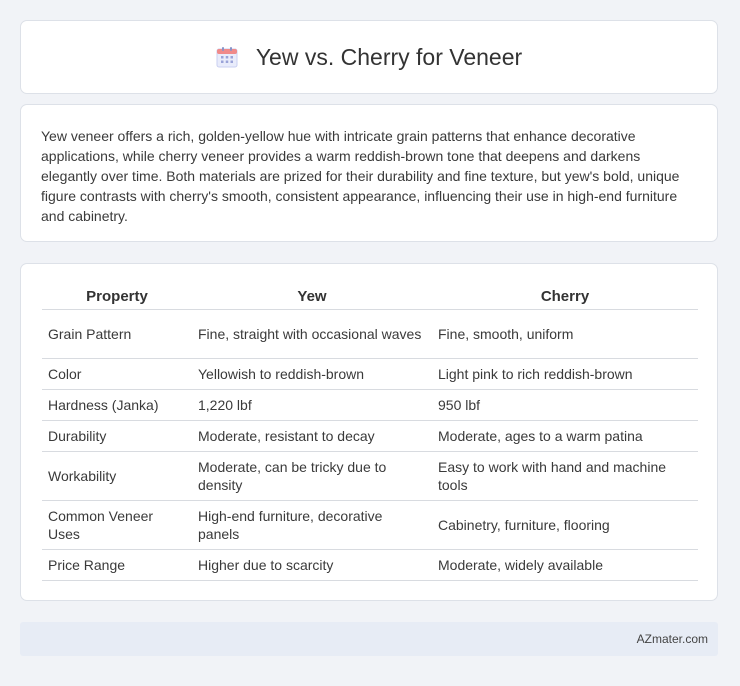  What do you see at coordinates (672, 639) in the screenshot?
I see `footer-site-name: AZmater.com` at bounding box center [672, 639].